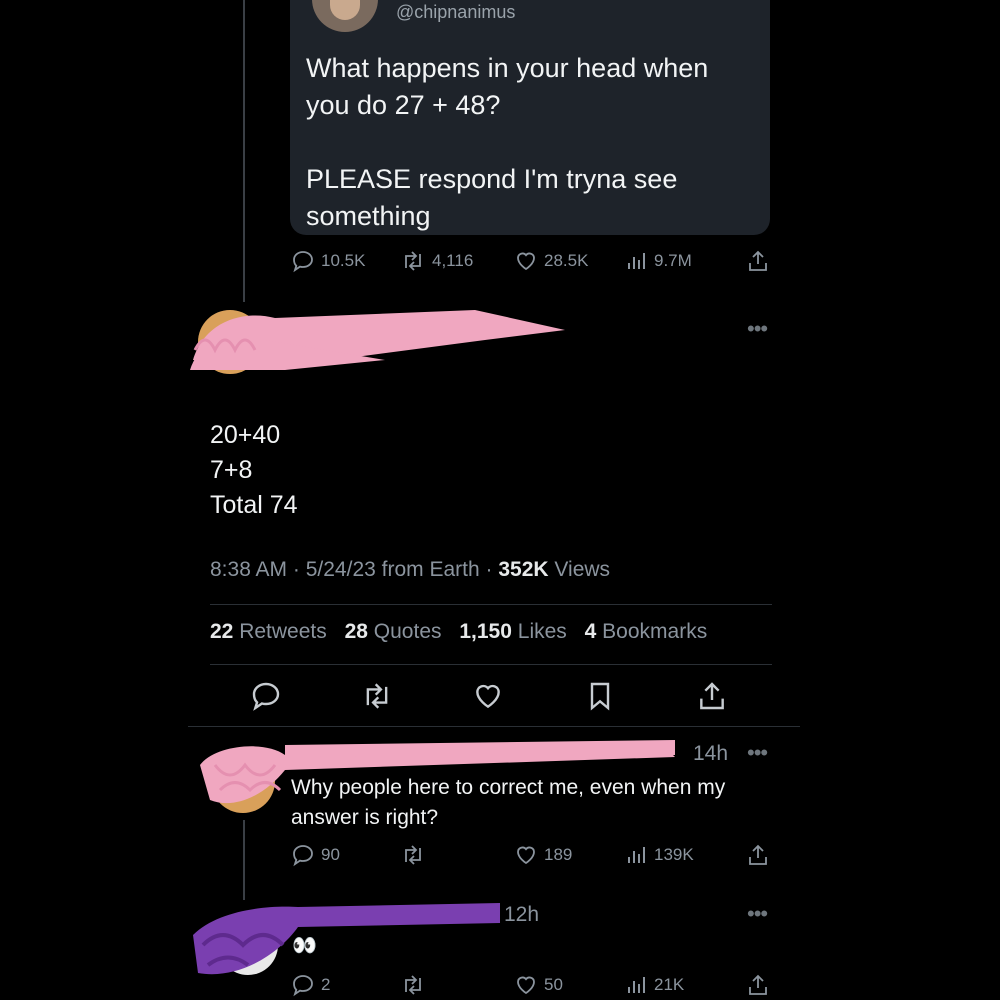 The image size is (1000, 1000). Describe the element at coordinates (407, 631) in the screenshot. I see `quotes-label: Quotes` at that location.